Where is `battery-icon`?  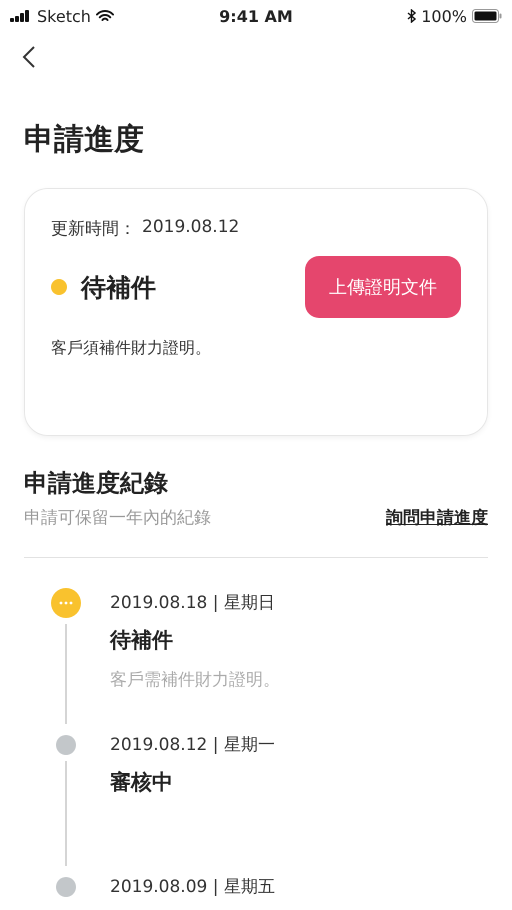 battery-icon is located at coordinates (487, 16).